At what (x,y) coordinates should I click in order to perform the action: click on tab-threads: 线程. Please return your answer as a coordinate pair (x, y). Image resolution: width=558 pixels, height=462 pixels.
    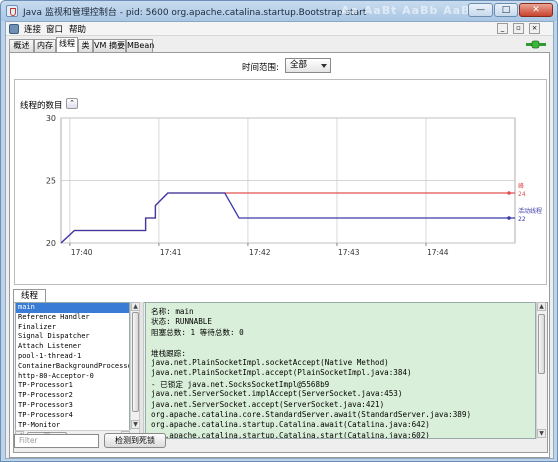
    Looking at the image, I should click on (67, 44).